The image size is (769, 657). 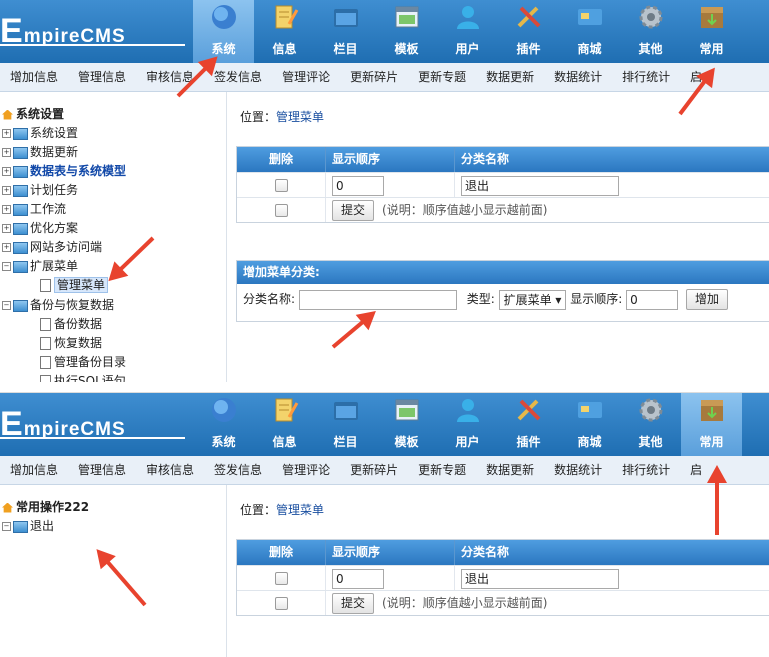 I want to click on box-icon, so click(x=712, y=410).